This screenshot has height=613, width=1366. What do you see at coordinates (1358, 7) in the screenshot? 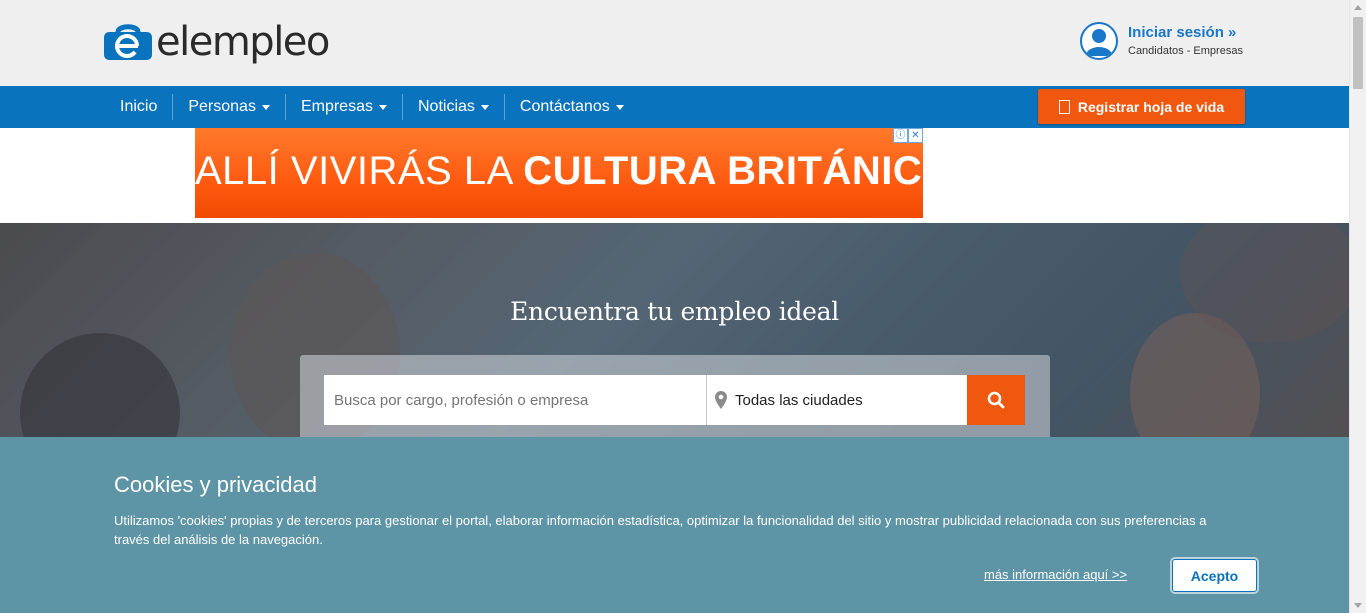
I see `scroll-up-arrow-icon` at bounding box center [1358, 7].